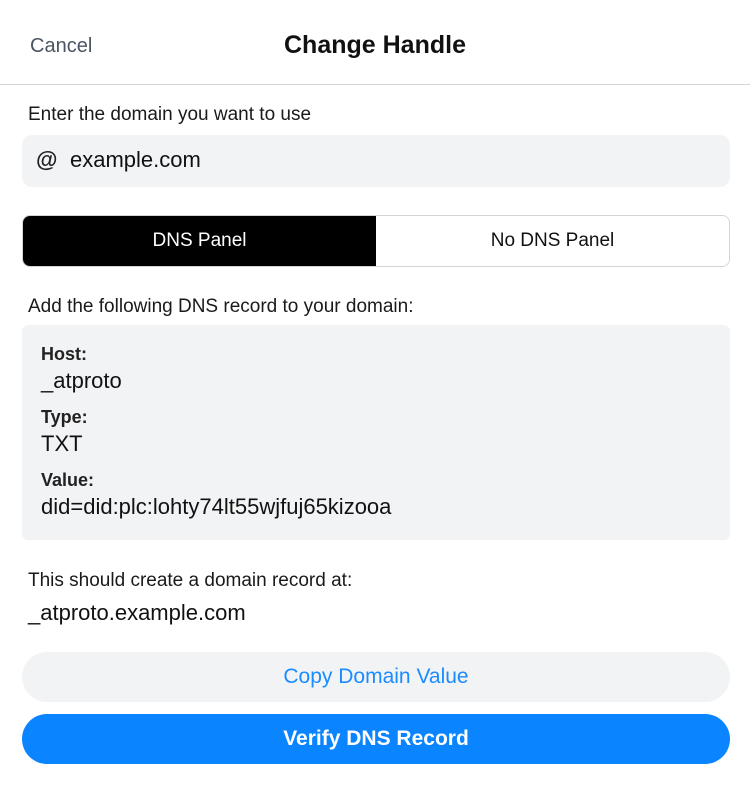 The width and height of the screenshot is (750, 791). I want to click on record-value: did=did:plc:lohty74lt55wjfuj65kizooa, so click(216, 506).